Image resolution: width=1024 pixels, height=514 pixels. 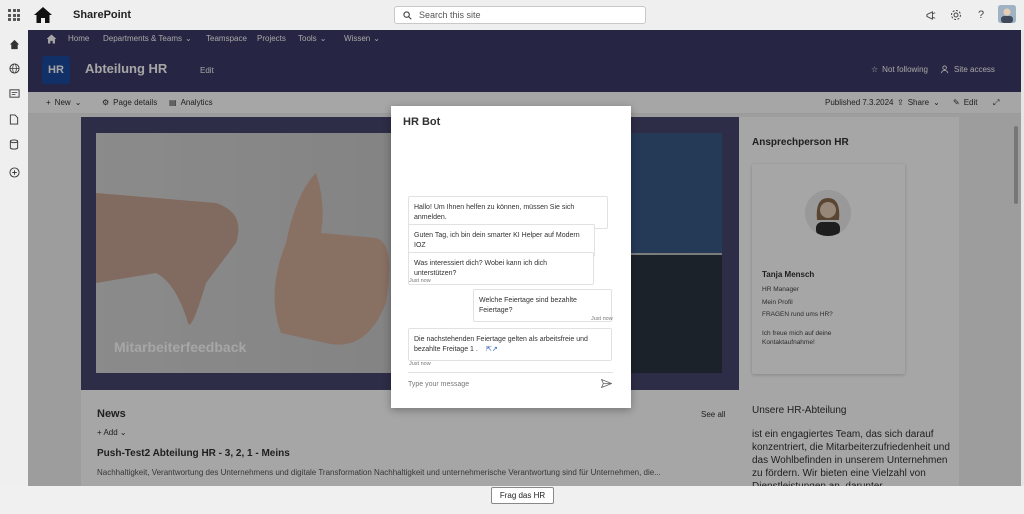 What do you see at coordinates (606, 383) in the screenshot?
I see `send-icon` at bounding box center [606, 383].